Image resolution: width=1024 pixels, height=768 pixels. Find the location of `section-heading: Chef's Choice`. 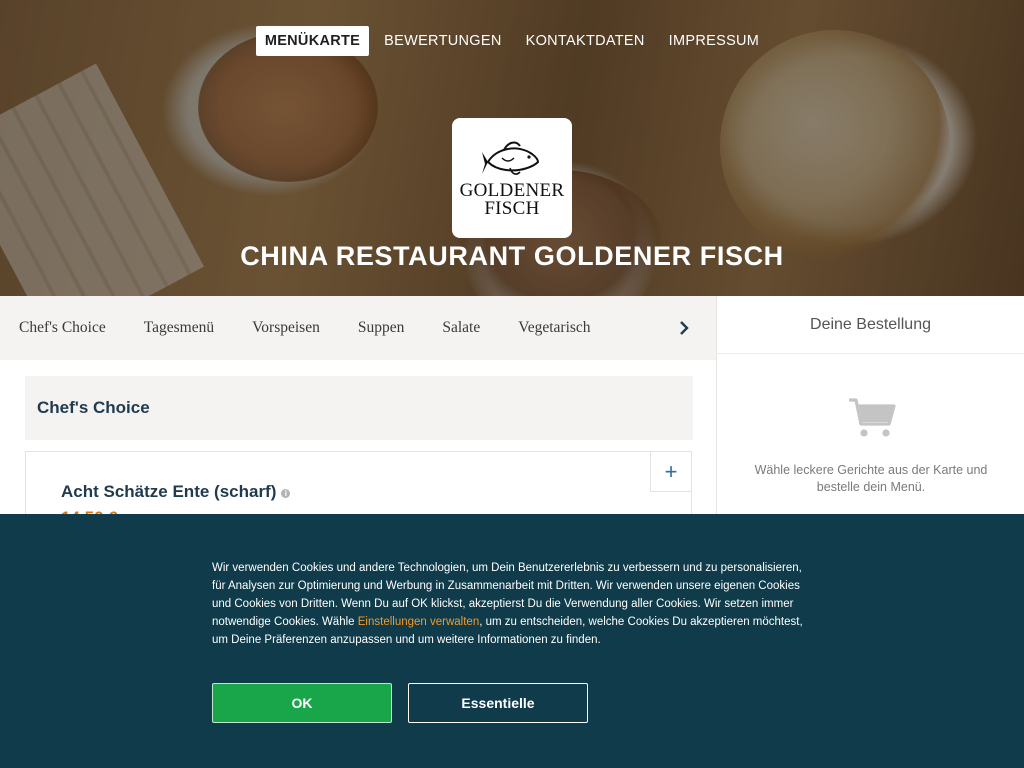

section-heading: Chef's Choice is located at coordinates (359, 408).